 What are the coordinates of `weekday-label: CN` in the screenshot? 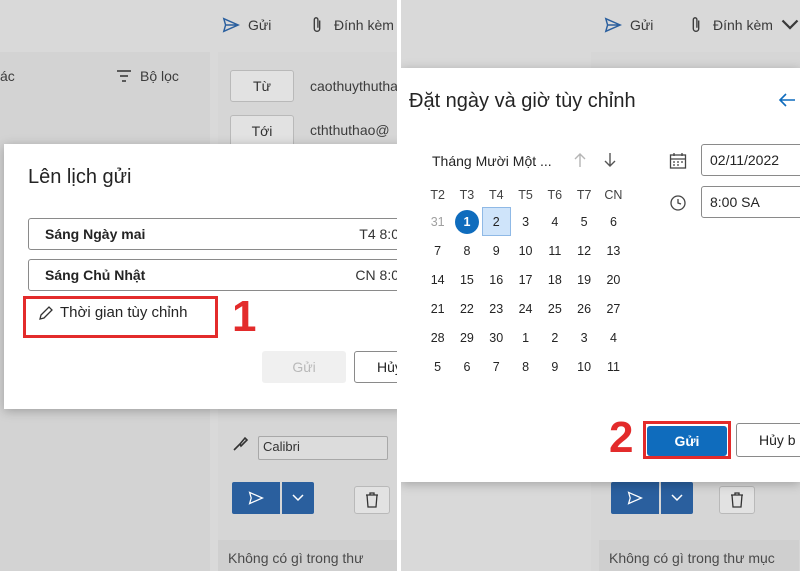 It's located at (613, 195).